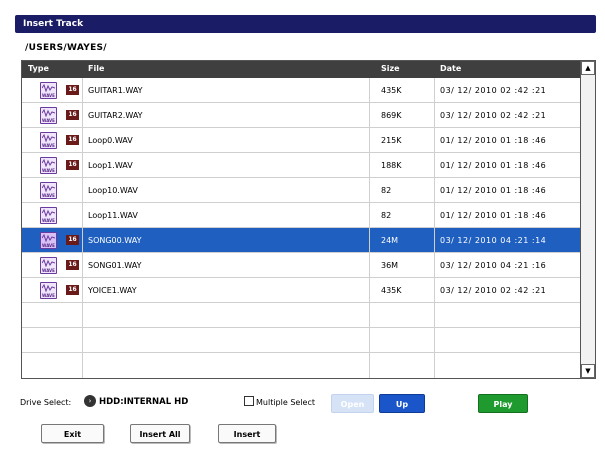  I want to click on file-size: 24M, so click(390, 240).